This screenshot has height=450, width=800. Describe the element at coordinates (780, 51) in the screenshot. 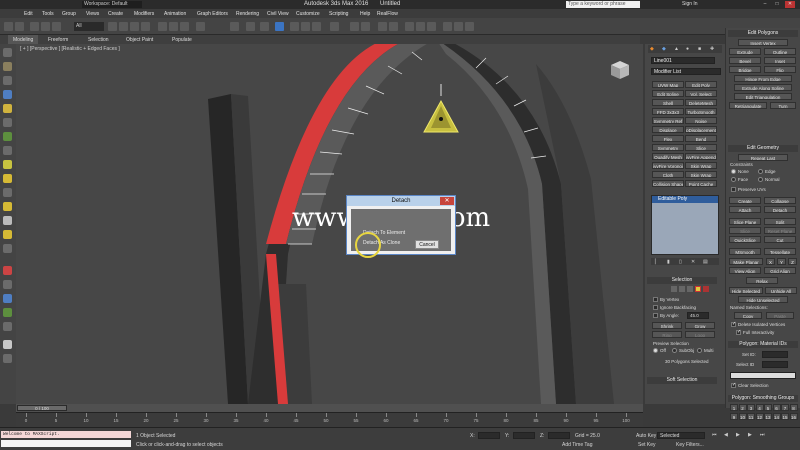

I see `outline-button: Outline` at that location.